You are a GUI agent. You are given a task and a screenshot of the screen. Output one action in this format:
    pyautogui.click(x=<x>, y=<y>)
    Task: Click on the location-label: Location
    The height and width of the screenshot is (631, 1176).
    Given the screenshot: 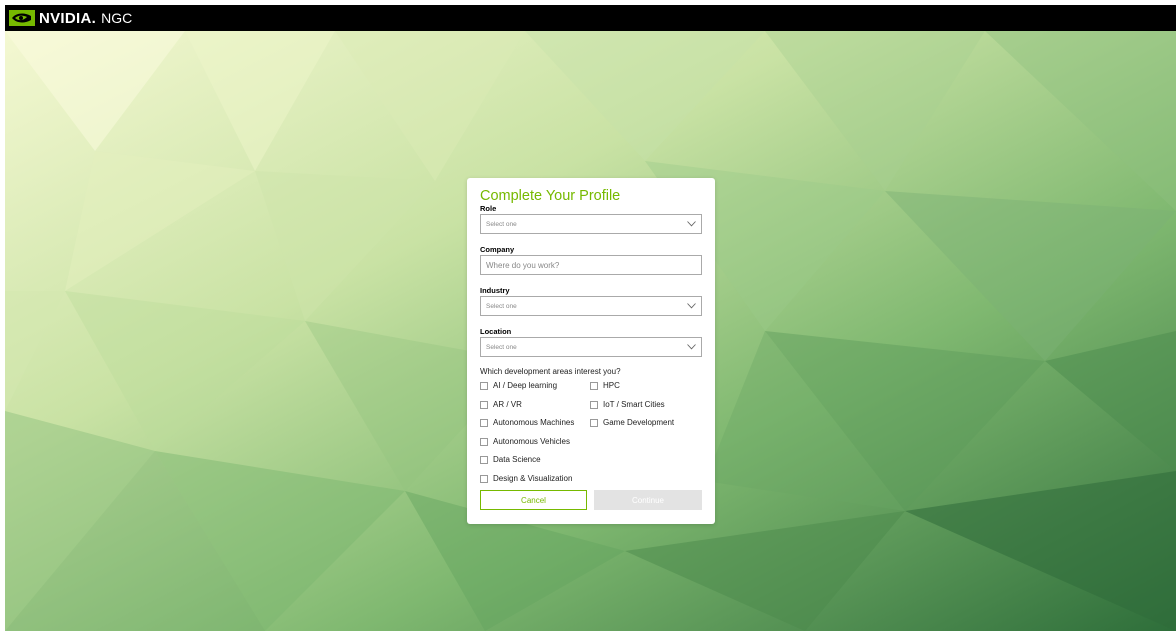 What is the action you would take?
    pyautogui.click(x=496, y=331)
    